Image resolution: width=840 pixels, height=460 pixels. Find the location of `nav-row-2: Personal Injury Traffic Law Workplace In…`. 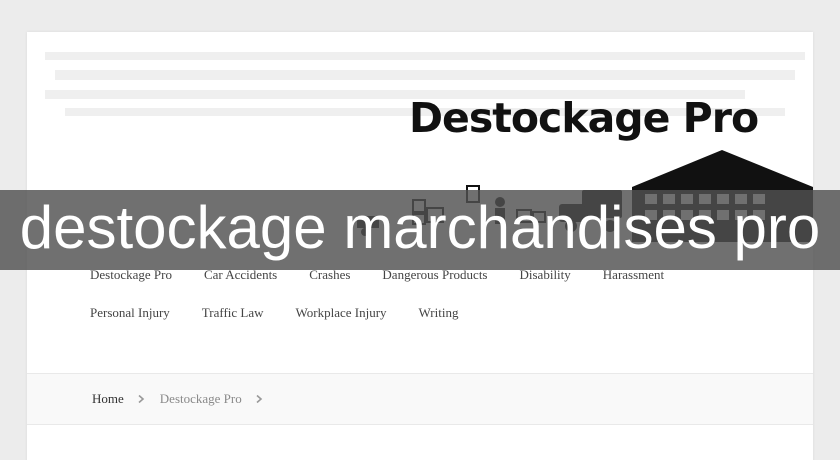

nav-row-2: Personal Injury Traffic Law Workplace In… is located at coordinates (430, 313).